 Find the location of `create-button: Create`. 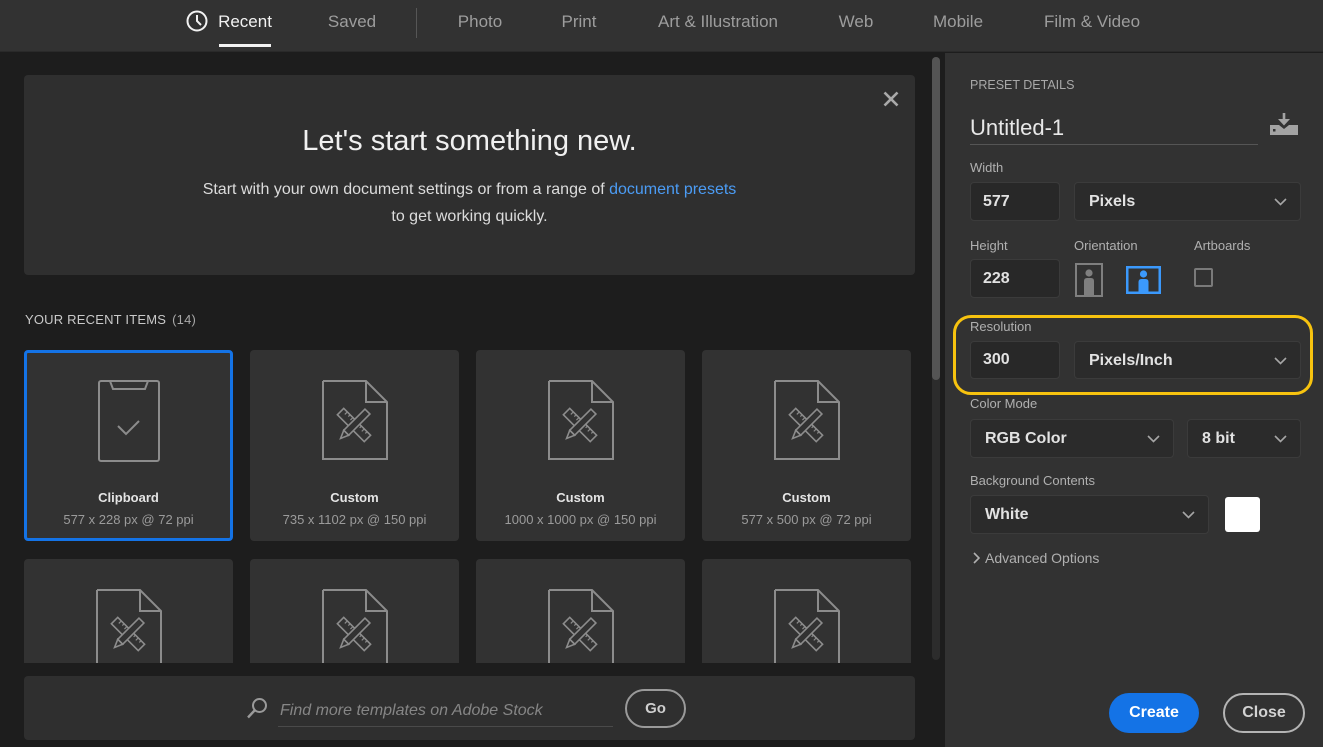

create-button: Create is located at coordinates (1154, 713).